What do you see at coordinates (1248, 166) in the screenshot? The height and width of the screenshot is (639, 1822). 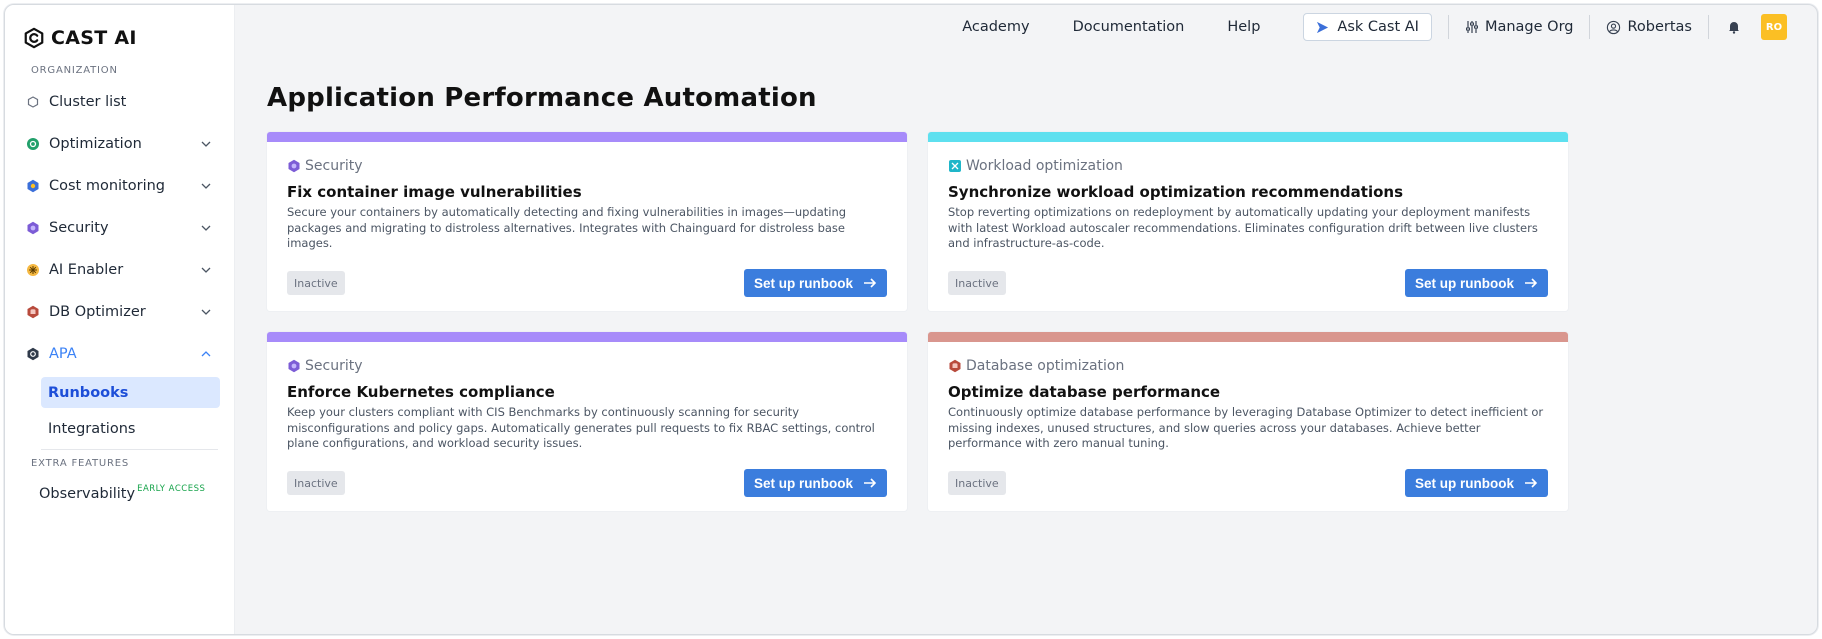 I see `card-category: Workload optimization` at bounding box center [1248, 166].